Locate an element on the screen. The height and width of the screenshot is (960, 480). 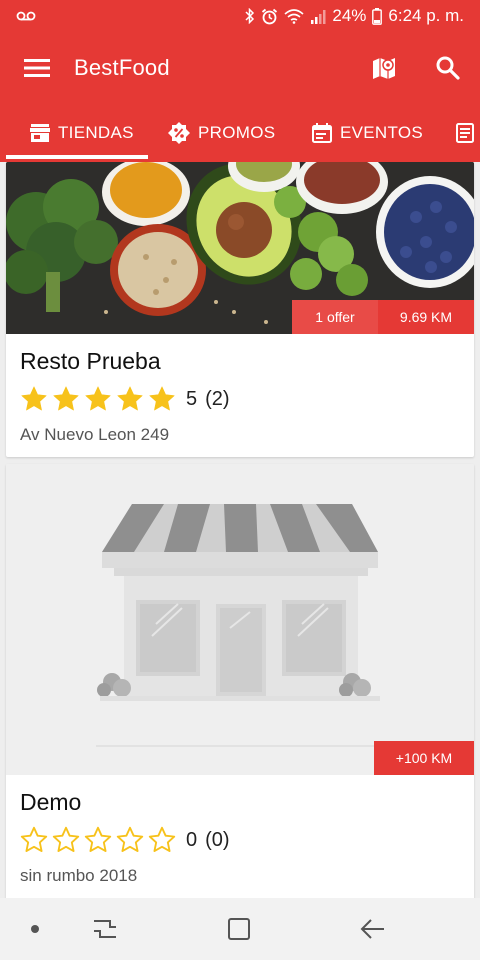
home-button is located at coordinates (239, 929).